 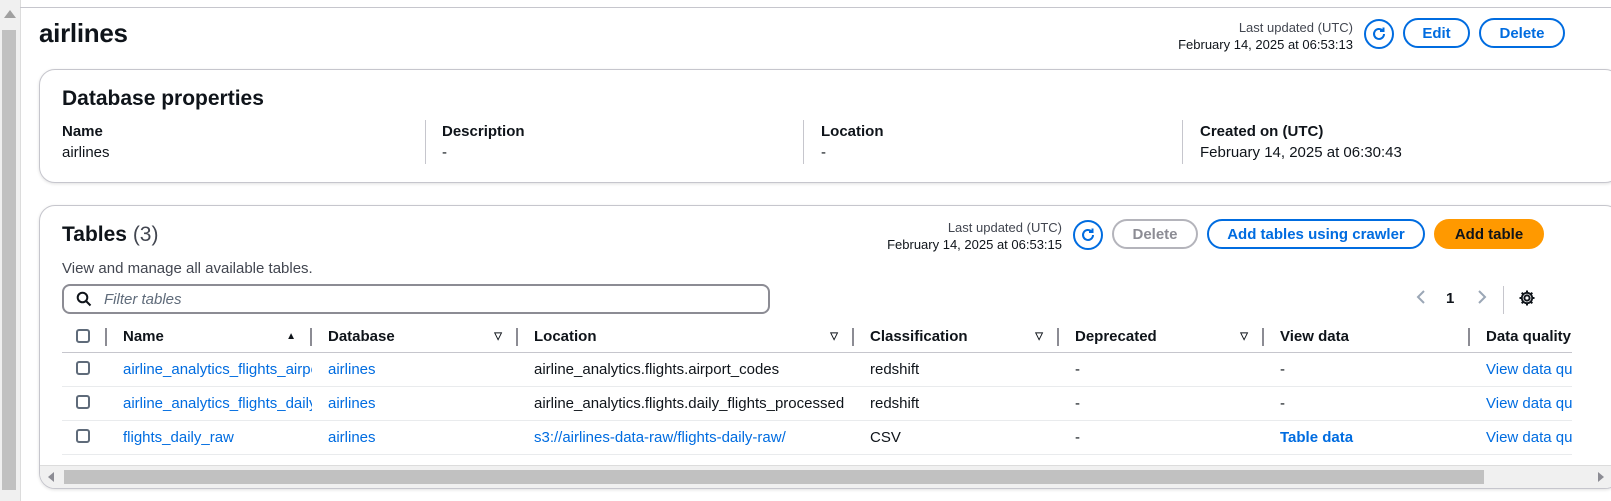 What do you see at coordinates (483, 131) in the screenshot?
I see `prop-description-label: Description` at bounding box center [483, 131].